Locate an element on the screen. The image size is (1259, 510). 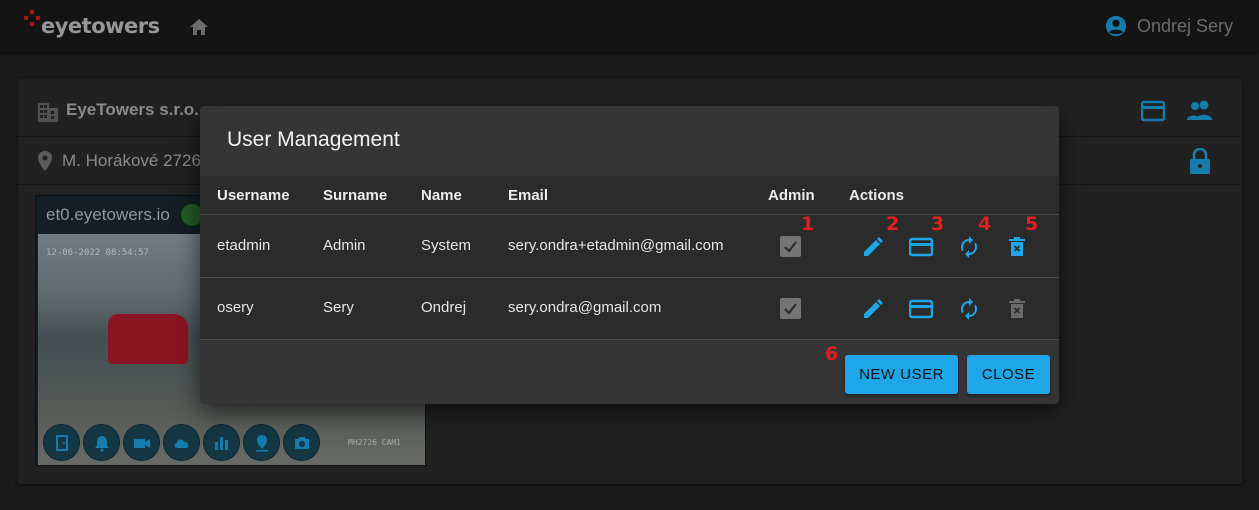
cell-name: System is located at coordinates (446, 245).